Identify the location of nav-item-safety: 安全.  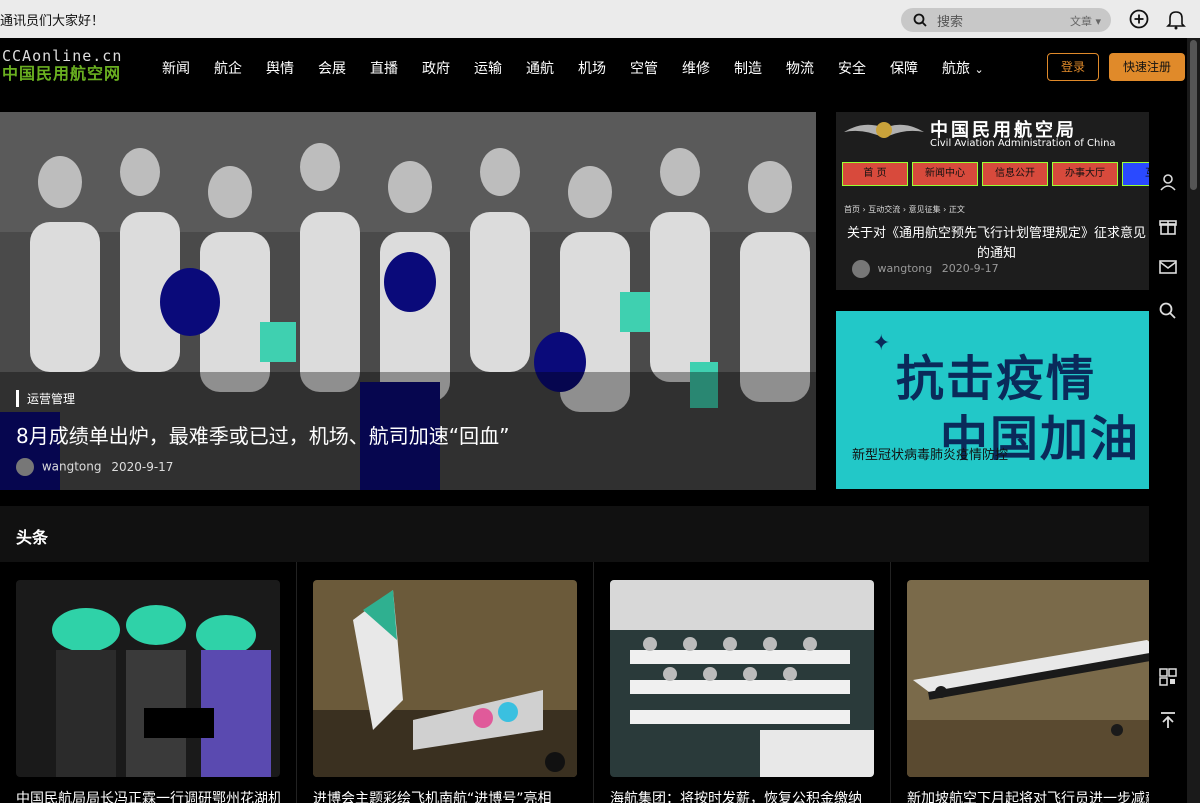
(852, 68).